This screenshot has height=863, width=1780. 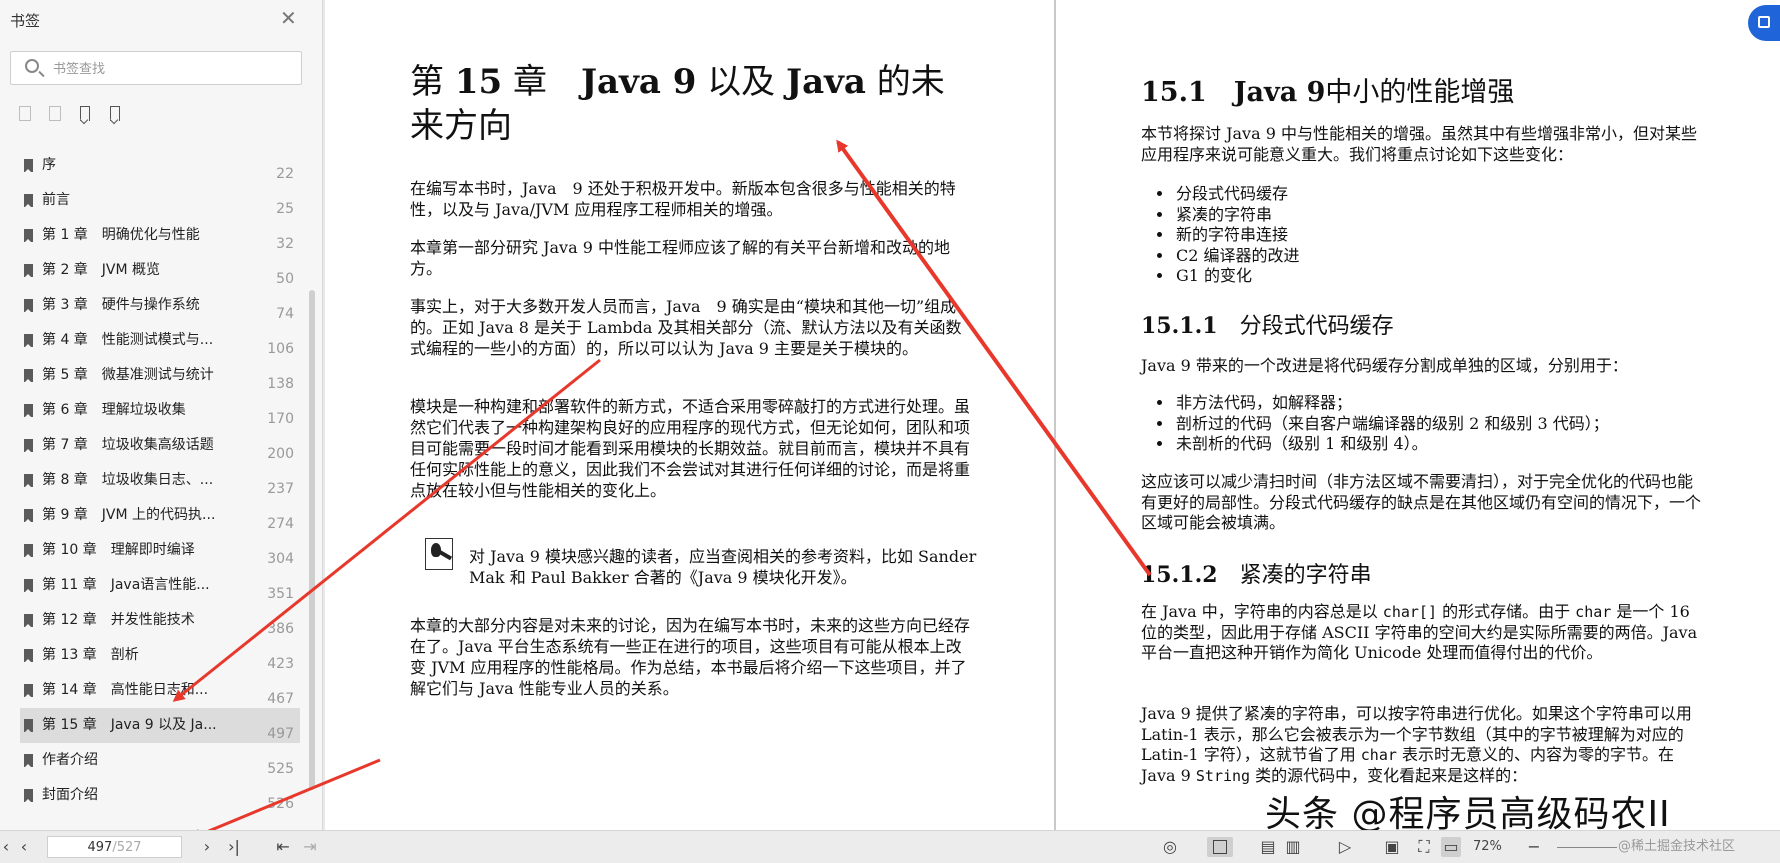 What do you see at coordinates (32, 66) in the screenshot?
I see `search-icon` at bounding box center [32, 66].